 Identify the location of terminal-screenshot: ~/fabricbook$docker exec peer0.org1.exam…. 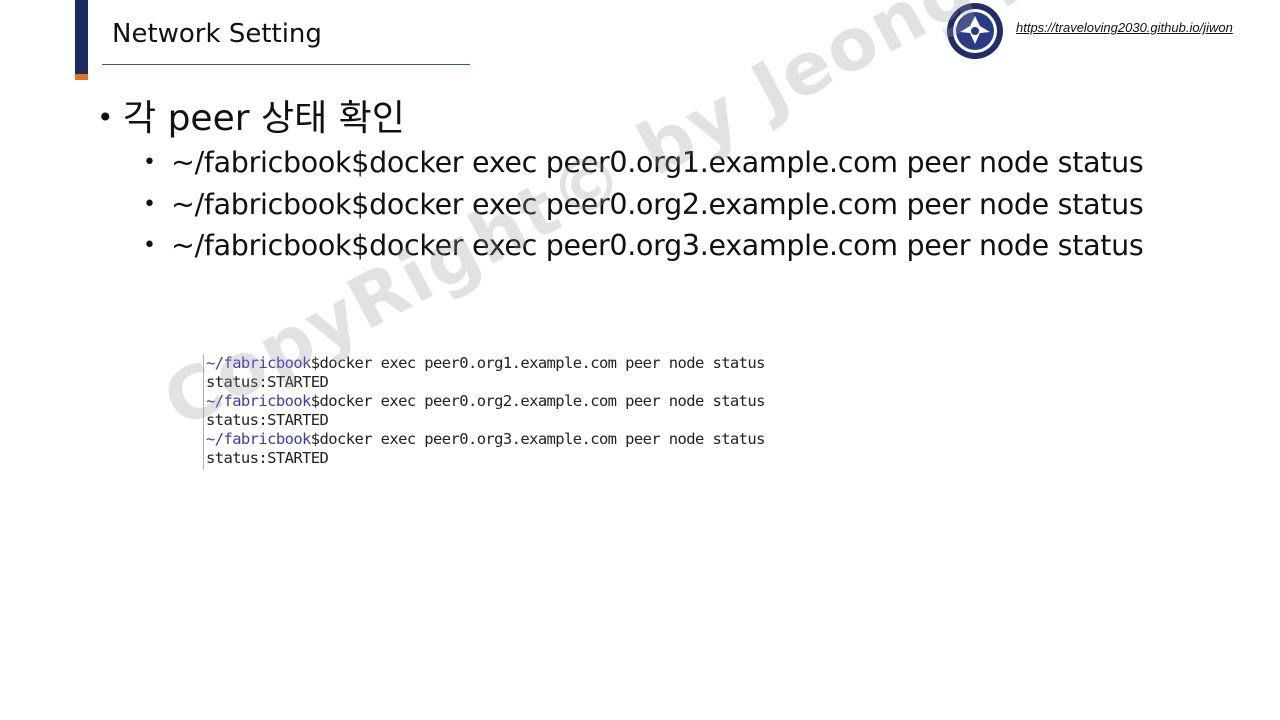
(514, 412).